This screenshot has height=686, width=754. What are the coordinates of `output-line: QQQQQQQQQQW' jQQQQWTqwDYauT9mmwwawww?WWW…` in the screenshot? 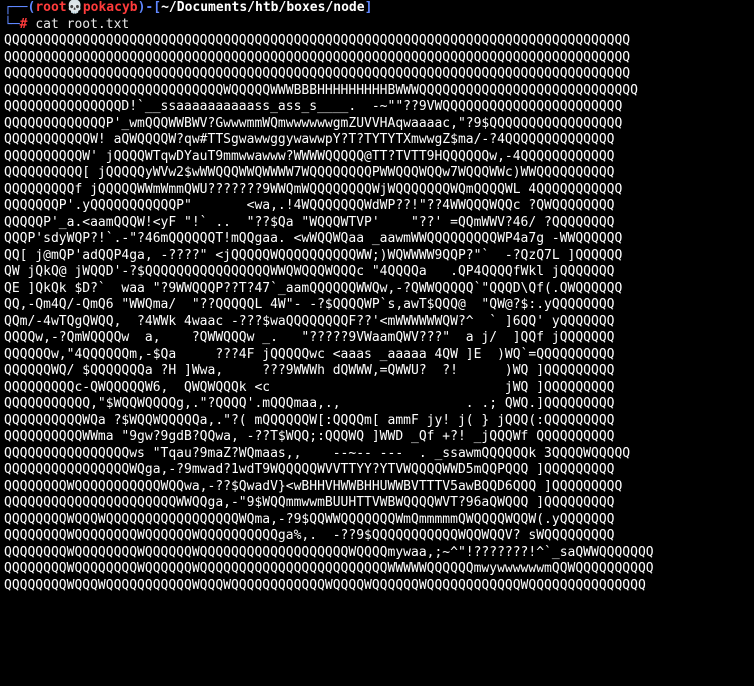 It's located at (309, 156).